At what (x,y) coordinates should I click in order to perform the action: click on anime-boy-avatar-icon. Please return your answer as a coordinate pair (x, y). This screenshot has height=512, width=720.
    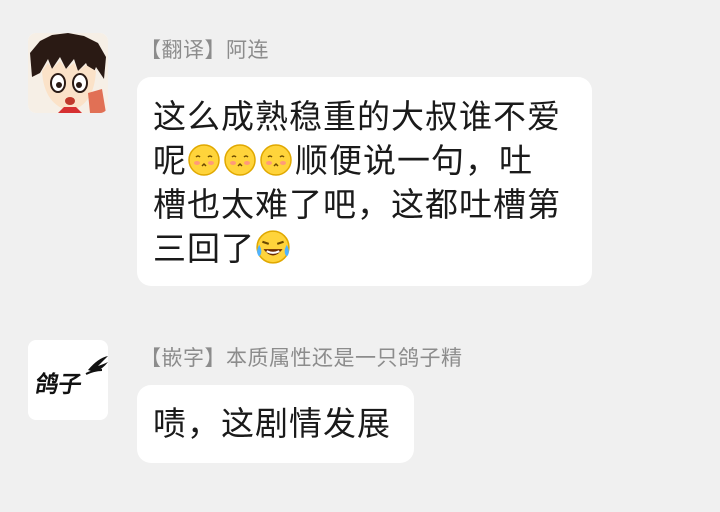
    Looking at the image, I should click on (68, 73).